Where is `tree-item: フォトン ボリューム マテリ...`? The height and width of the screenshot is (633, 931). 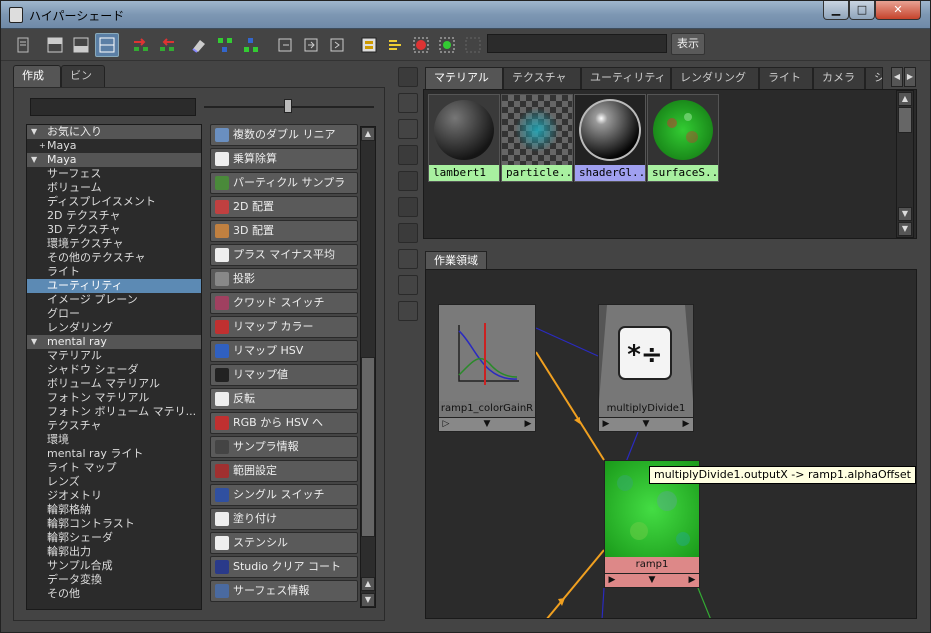 tree-item: フォトン ボリューム マテリ... is located at coordinates (114, 412).